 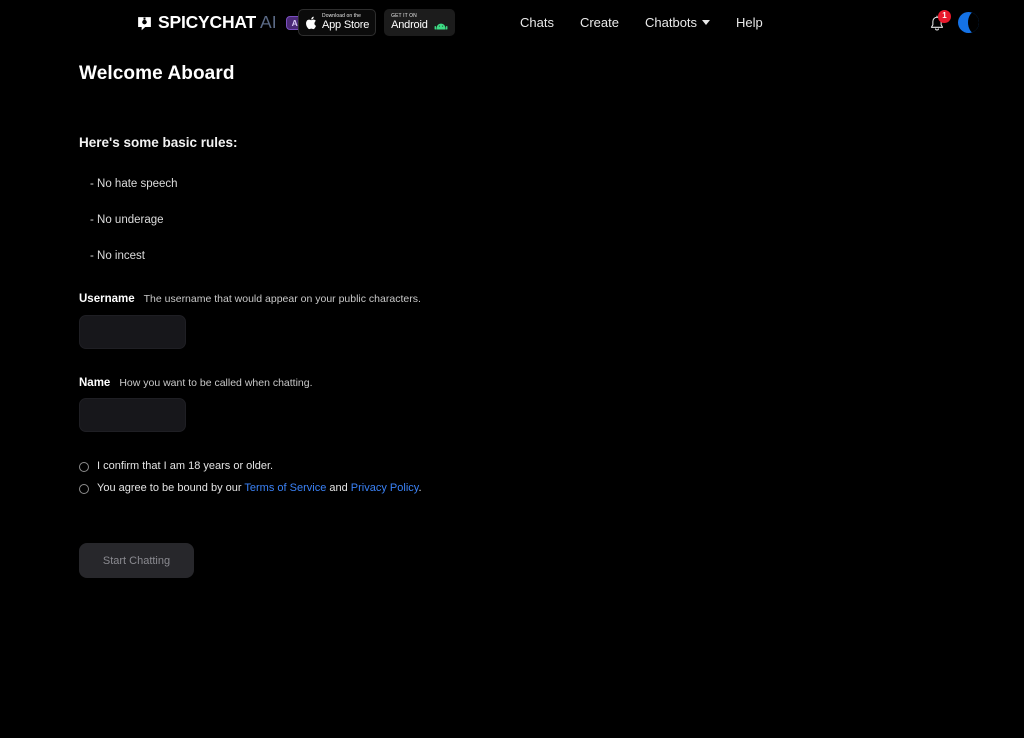 What do you see at coordinates (968, 22) in the screenshot?
I see `avatar` at bounding box center [968, 22].